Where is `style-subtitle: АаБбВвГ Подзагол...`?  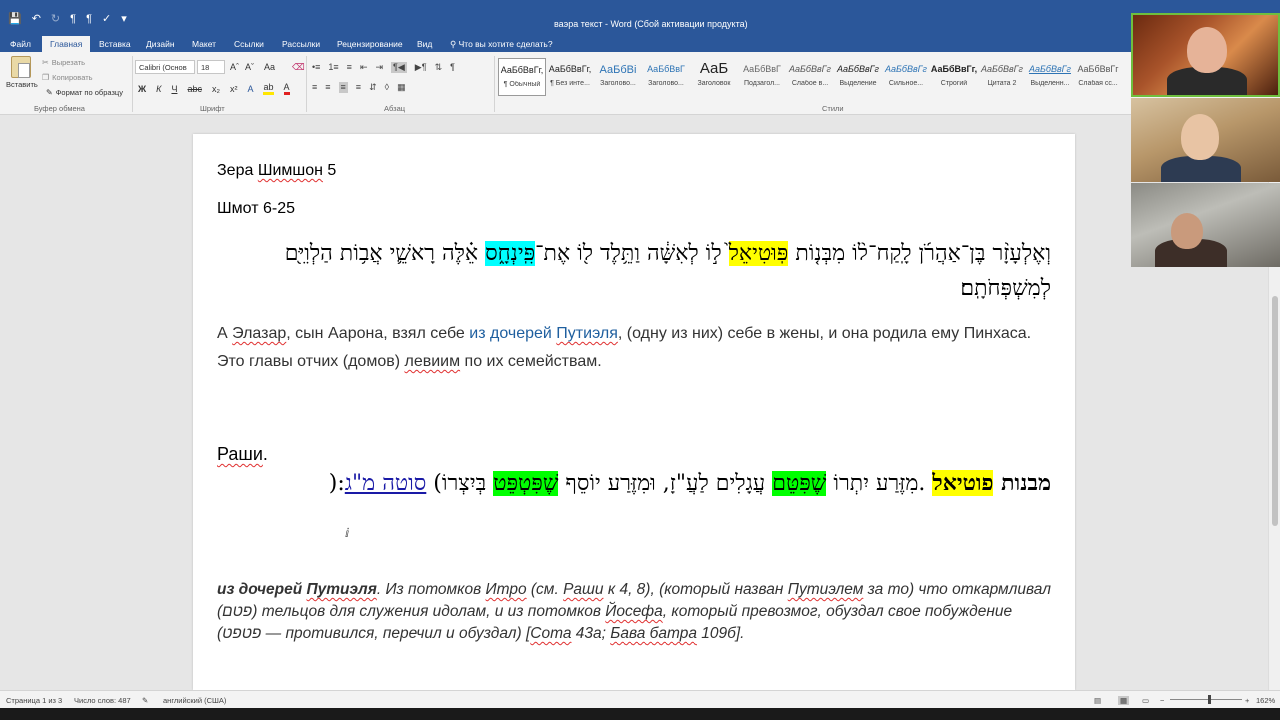 style-subtitle: АаБбВвГ Подзагол... is located at coordinates (762, 77).